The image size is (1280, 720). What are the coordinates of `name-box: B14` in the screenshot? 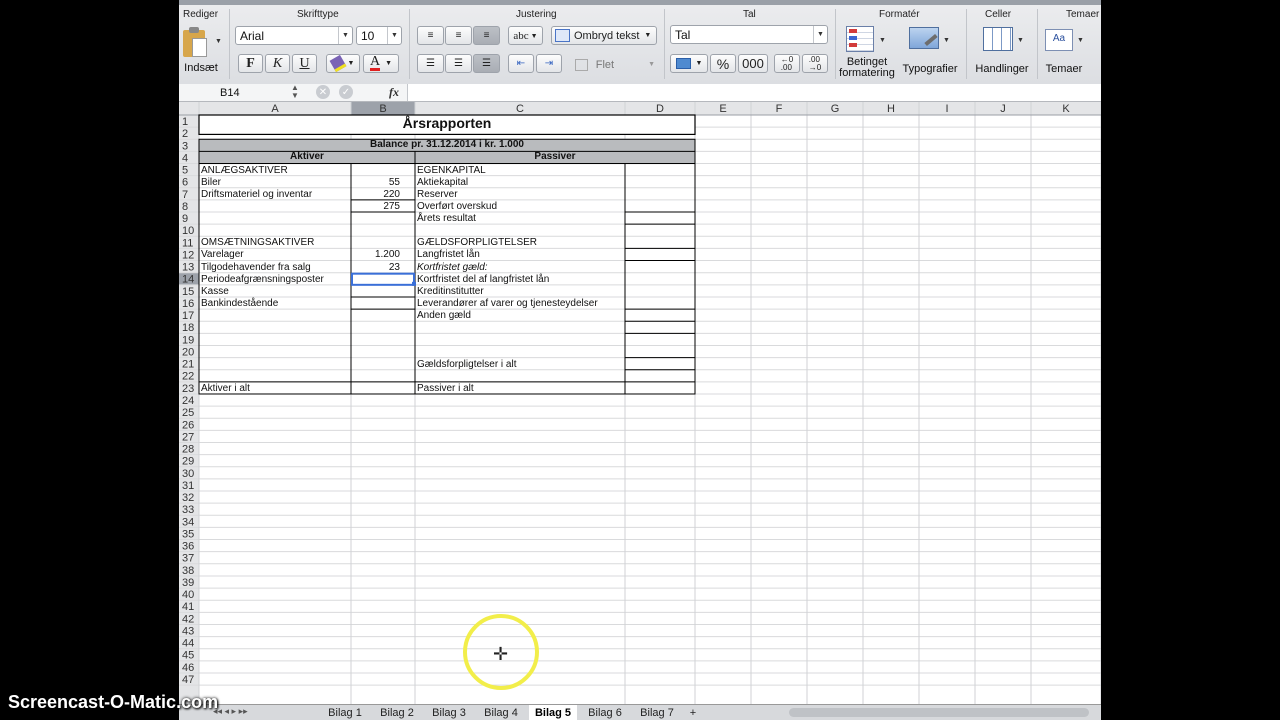 It's located at (240, 92).